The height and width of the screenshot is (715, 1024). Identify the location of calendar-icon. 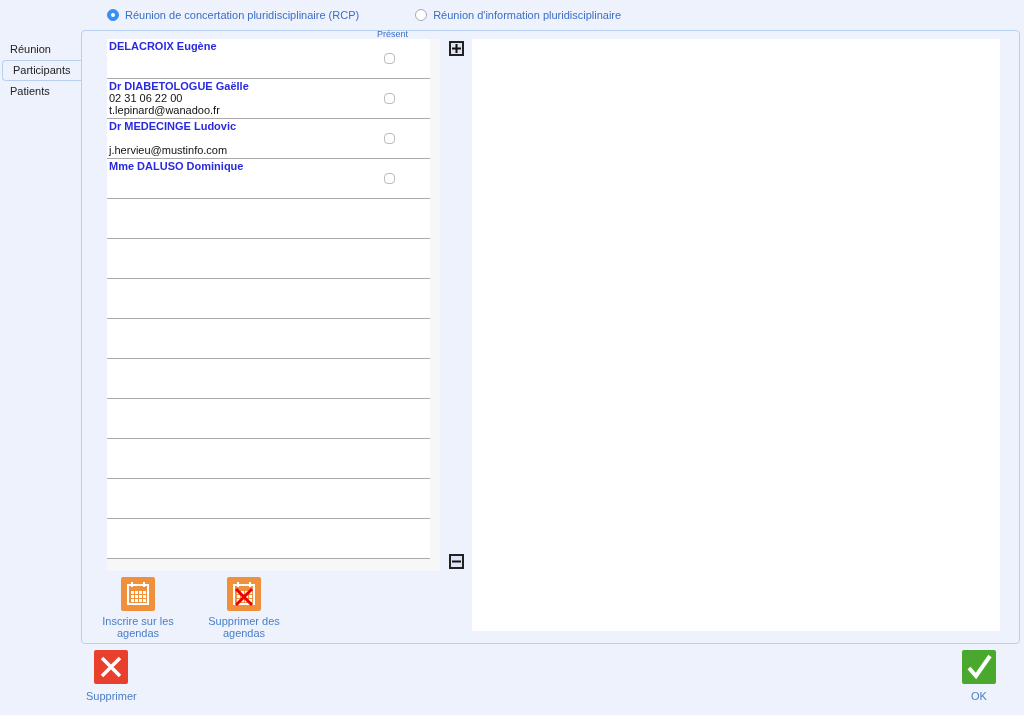
(138, 594).